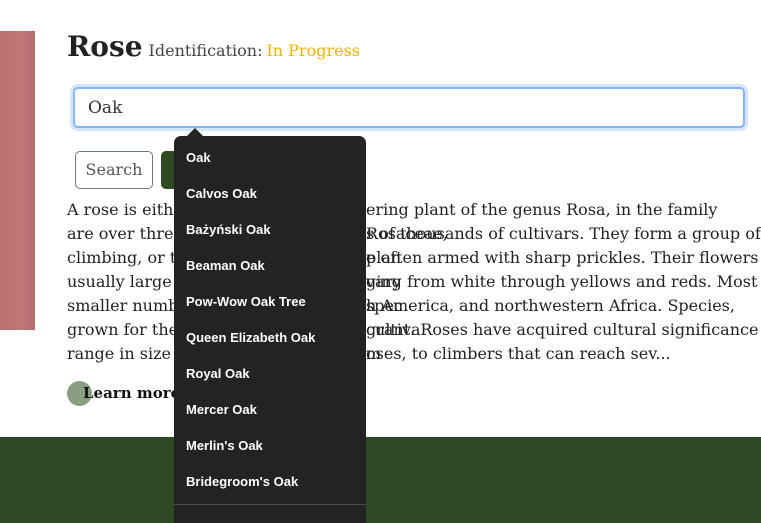 This screenshot has height=523, width=761. Describe the element at coordinates (221, 410) in the screenshot. I see `suggestion-item: Mercer Oak` at that location.